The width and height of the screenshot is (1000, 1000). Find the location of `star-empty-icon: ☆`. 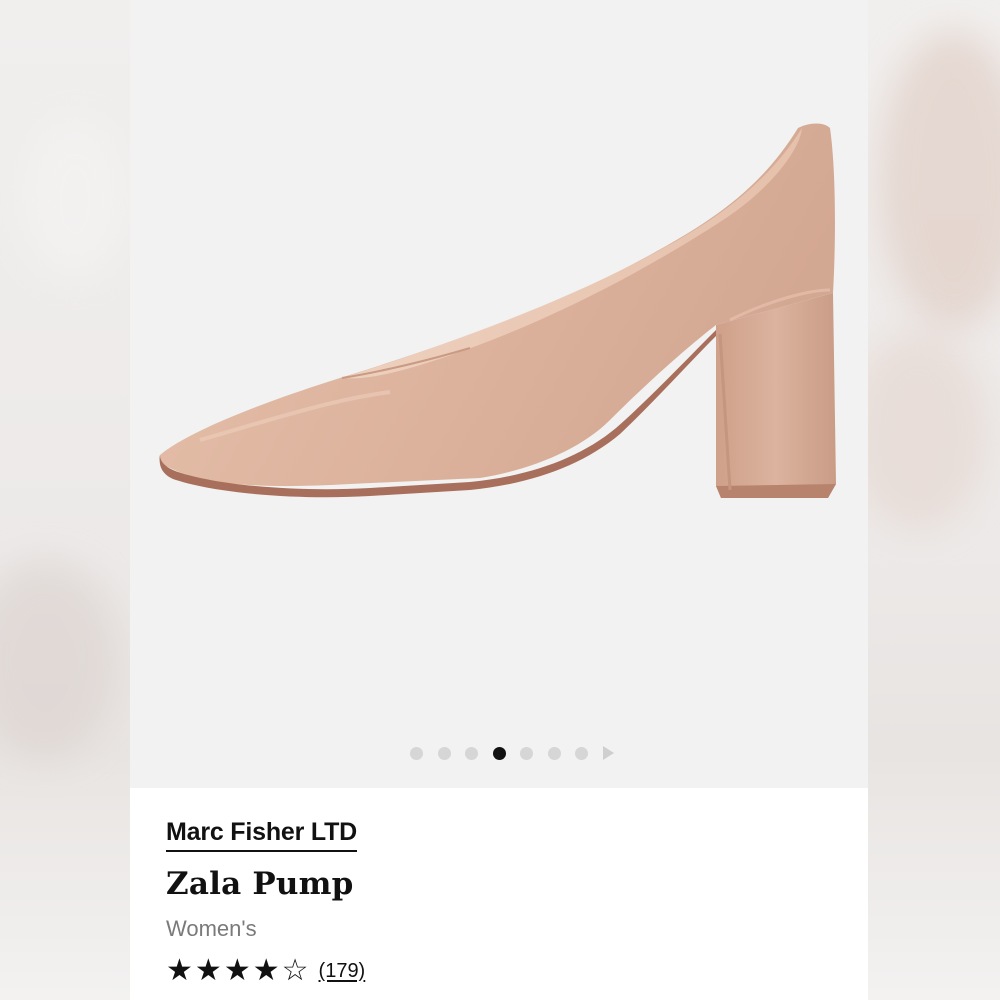

star-empty-icon: ☆ is located at coordinates (295, 970).